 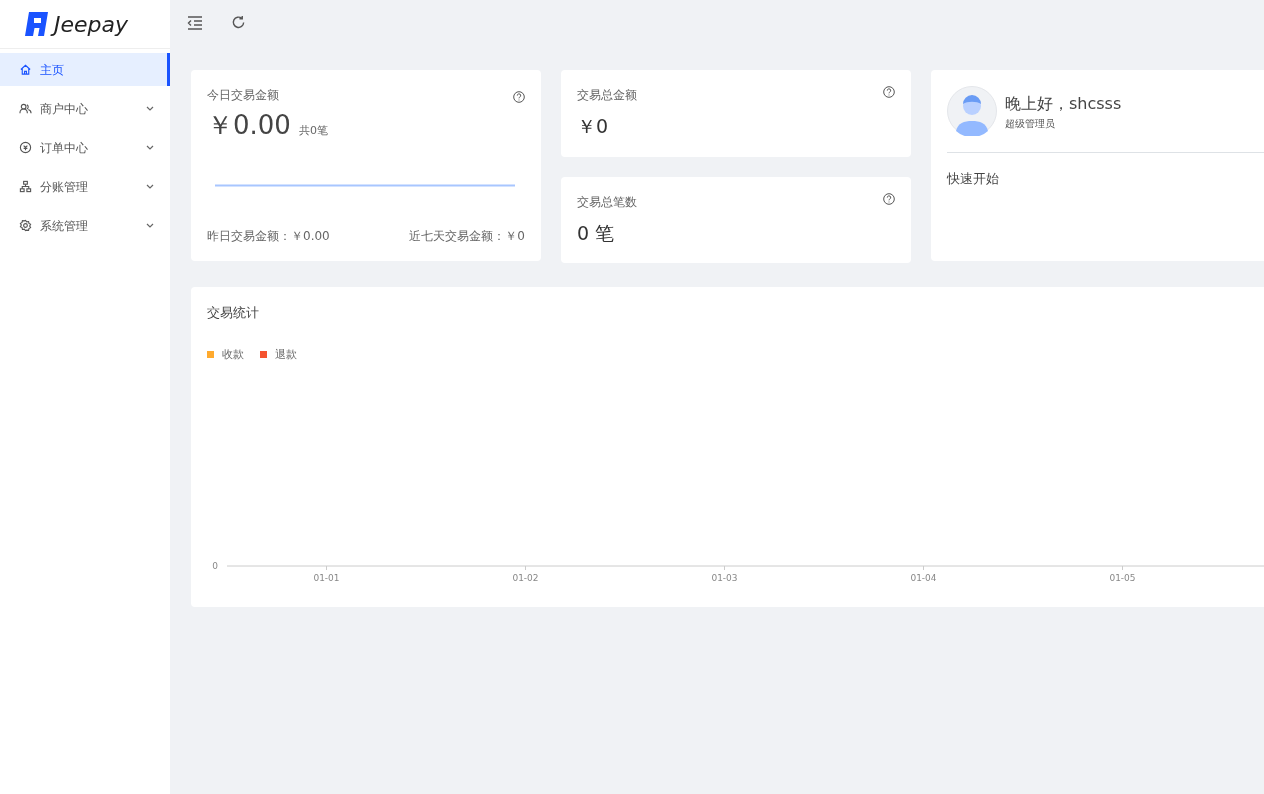 What do you see at coordinates (238, 22) in the screenshot?
I see `refresh-icon` at bounding box center [238, 22].